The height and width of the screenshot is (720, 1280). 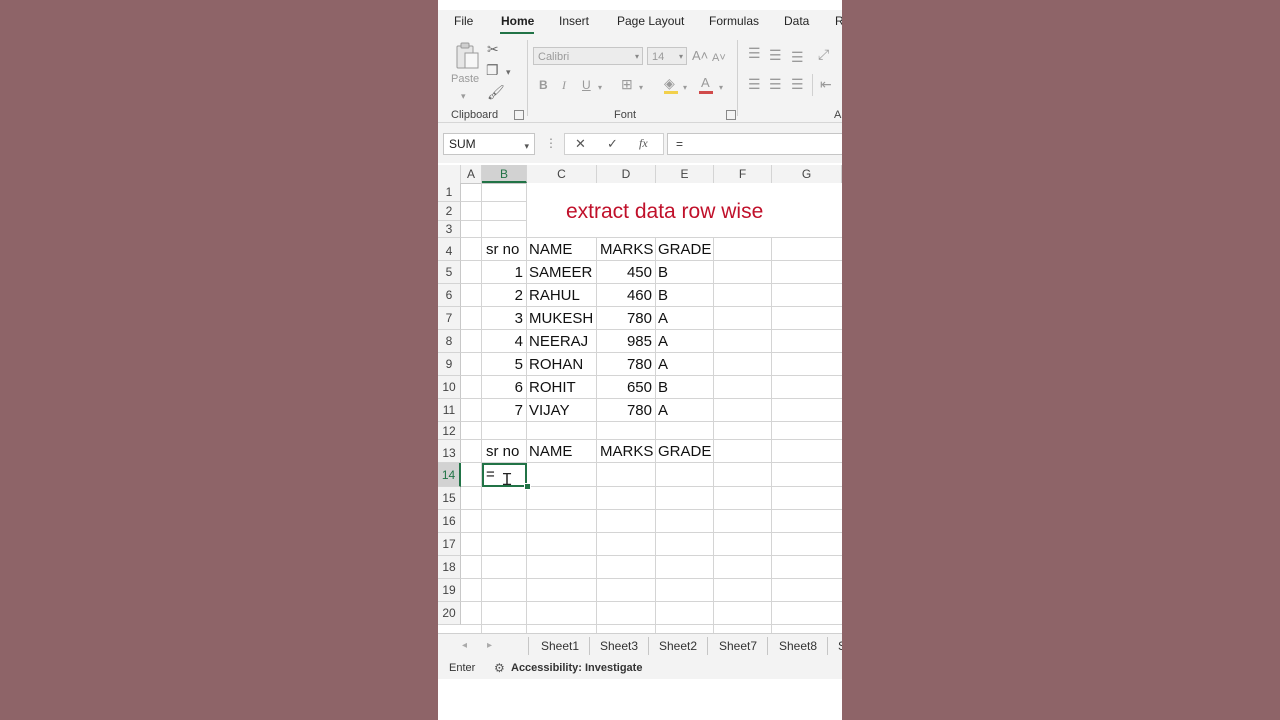 What do you see at coordinates (552, 387) in the screenshot?
I see `cell-name: ROHIT` at bounding box center [552, 387].